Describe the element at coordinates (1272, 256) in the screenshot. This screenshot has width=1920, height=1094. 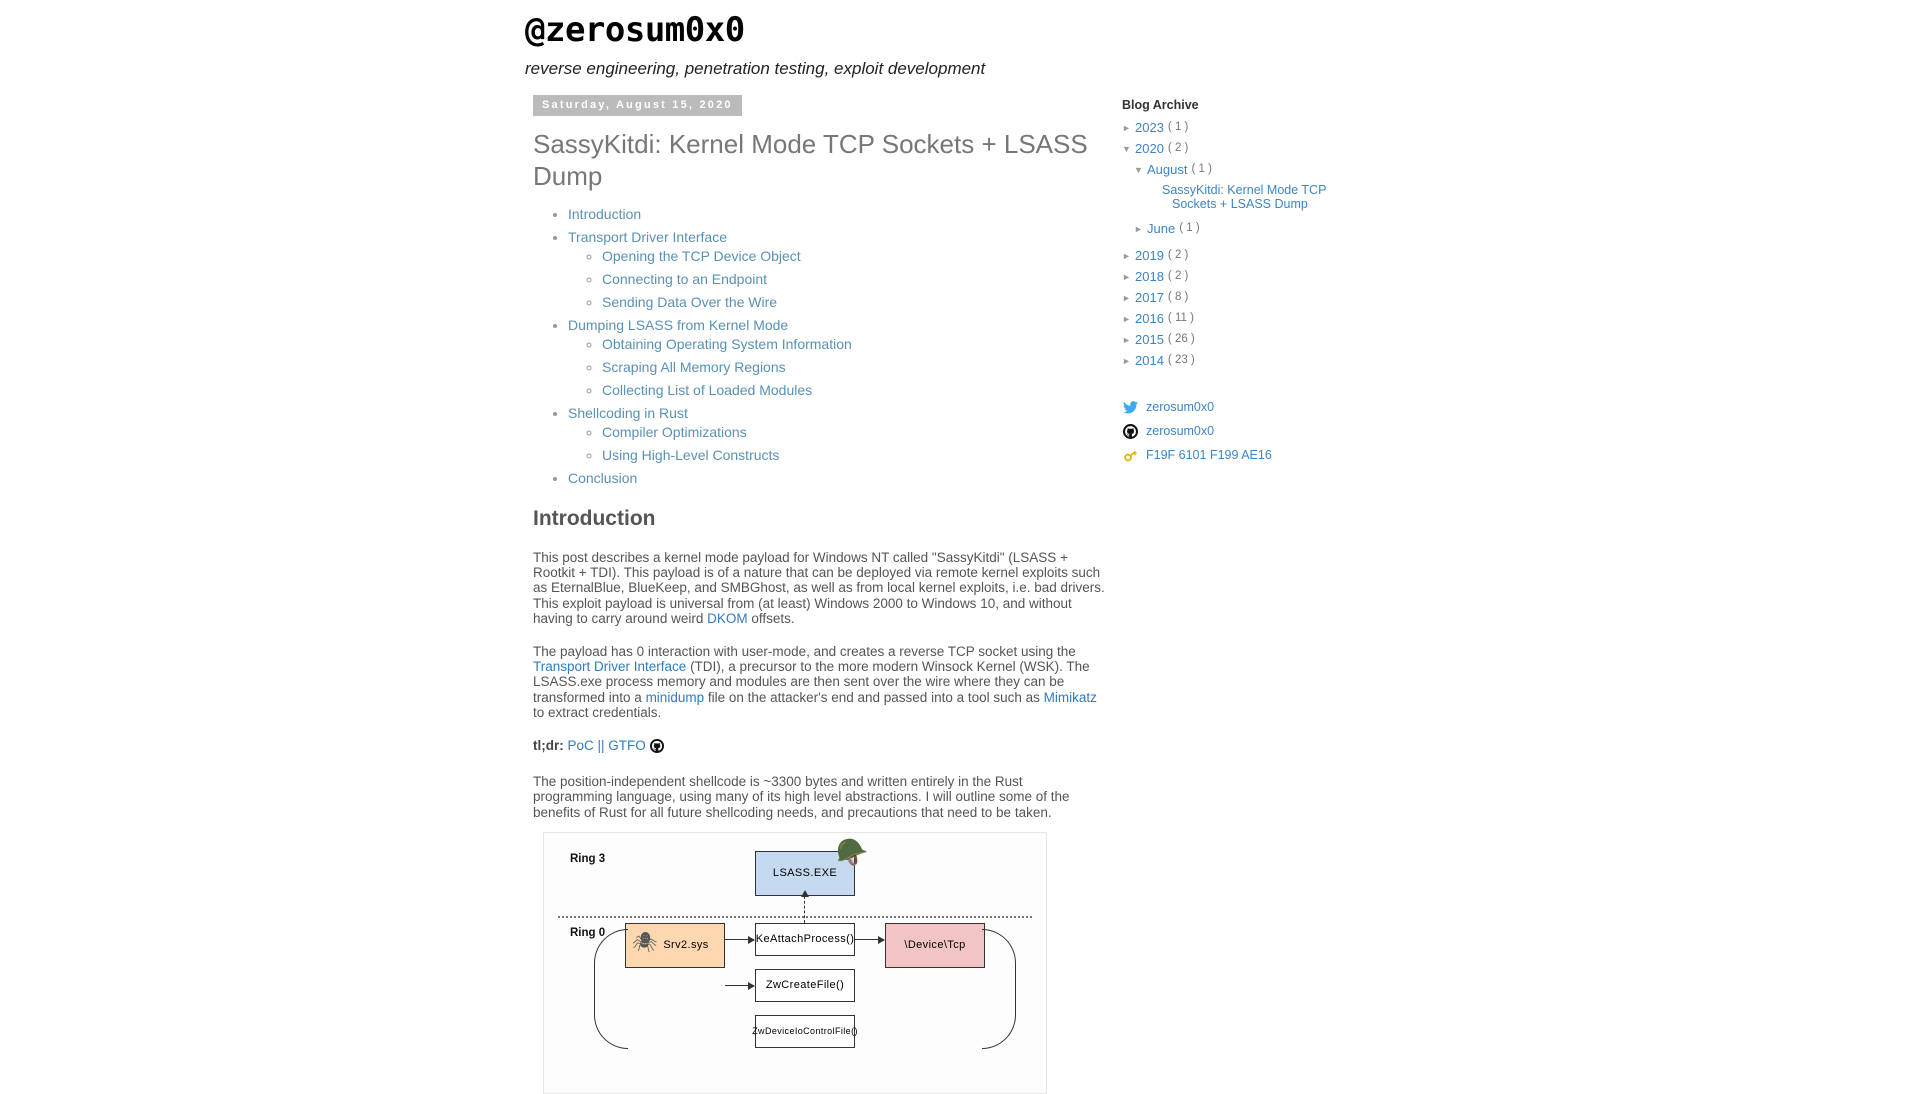
I see `archive-row-2019: ► 2019 ( 2 )` at that location.